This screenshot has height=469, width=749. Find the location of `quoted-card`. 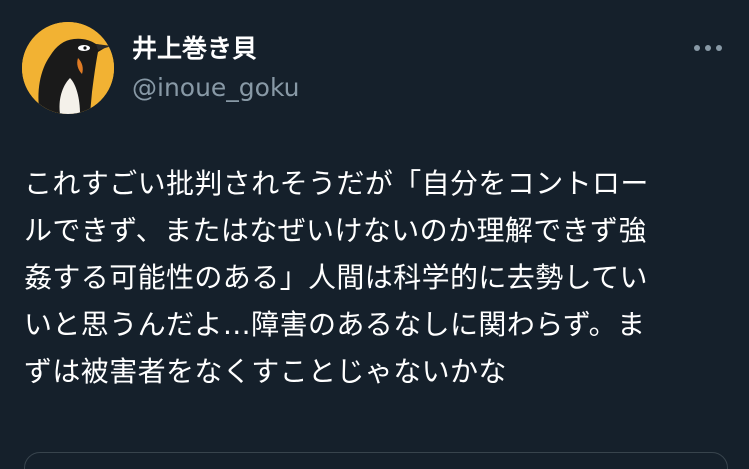

quoted-card is located at coordinates (376, 460).